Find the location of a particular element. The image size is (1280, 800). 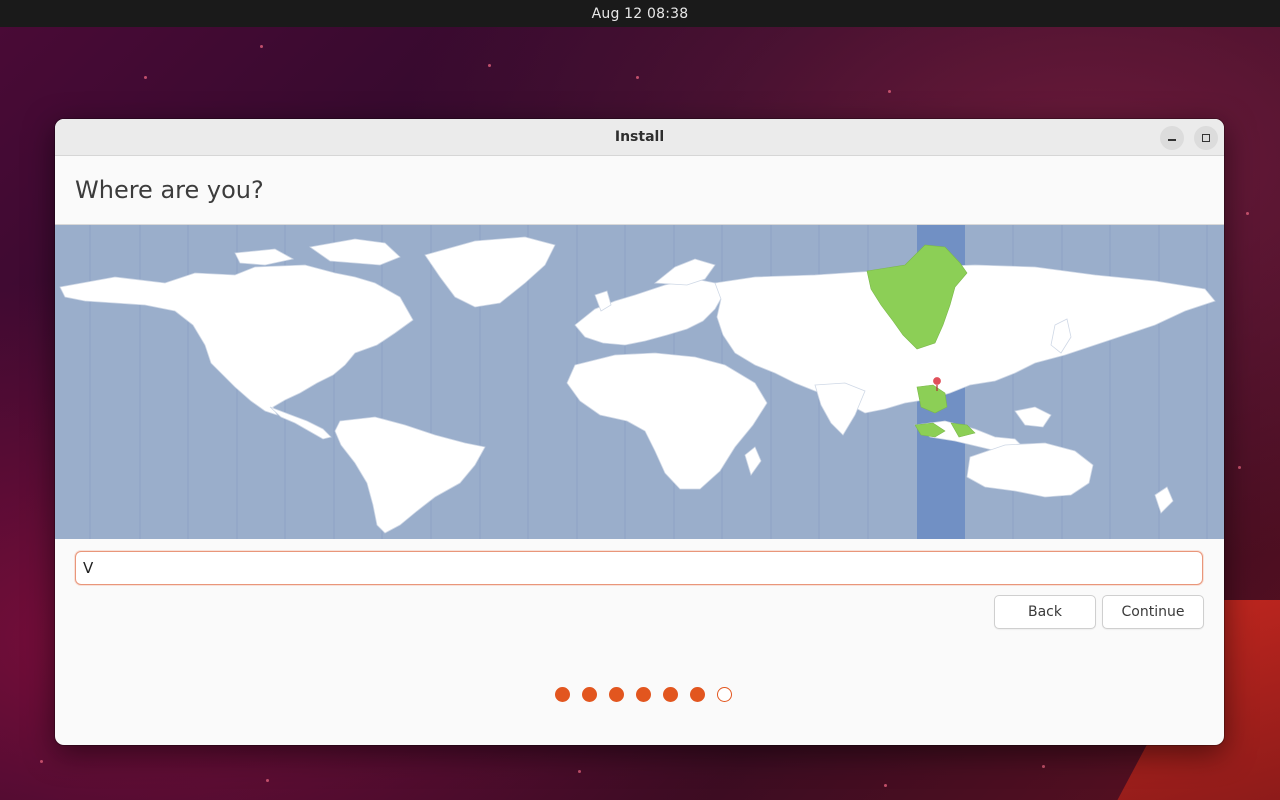

maximize-button is located at coordinates (1206, 138).